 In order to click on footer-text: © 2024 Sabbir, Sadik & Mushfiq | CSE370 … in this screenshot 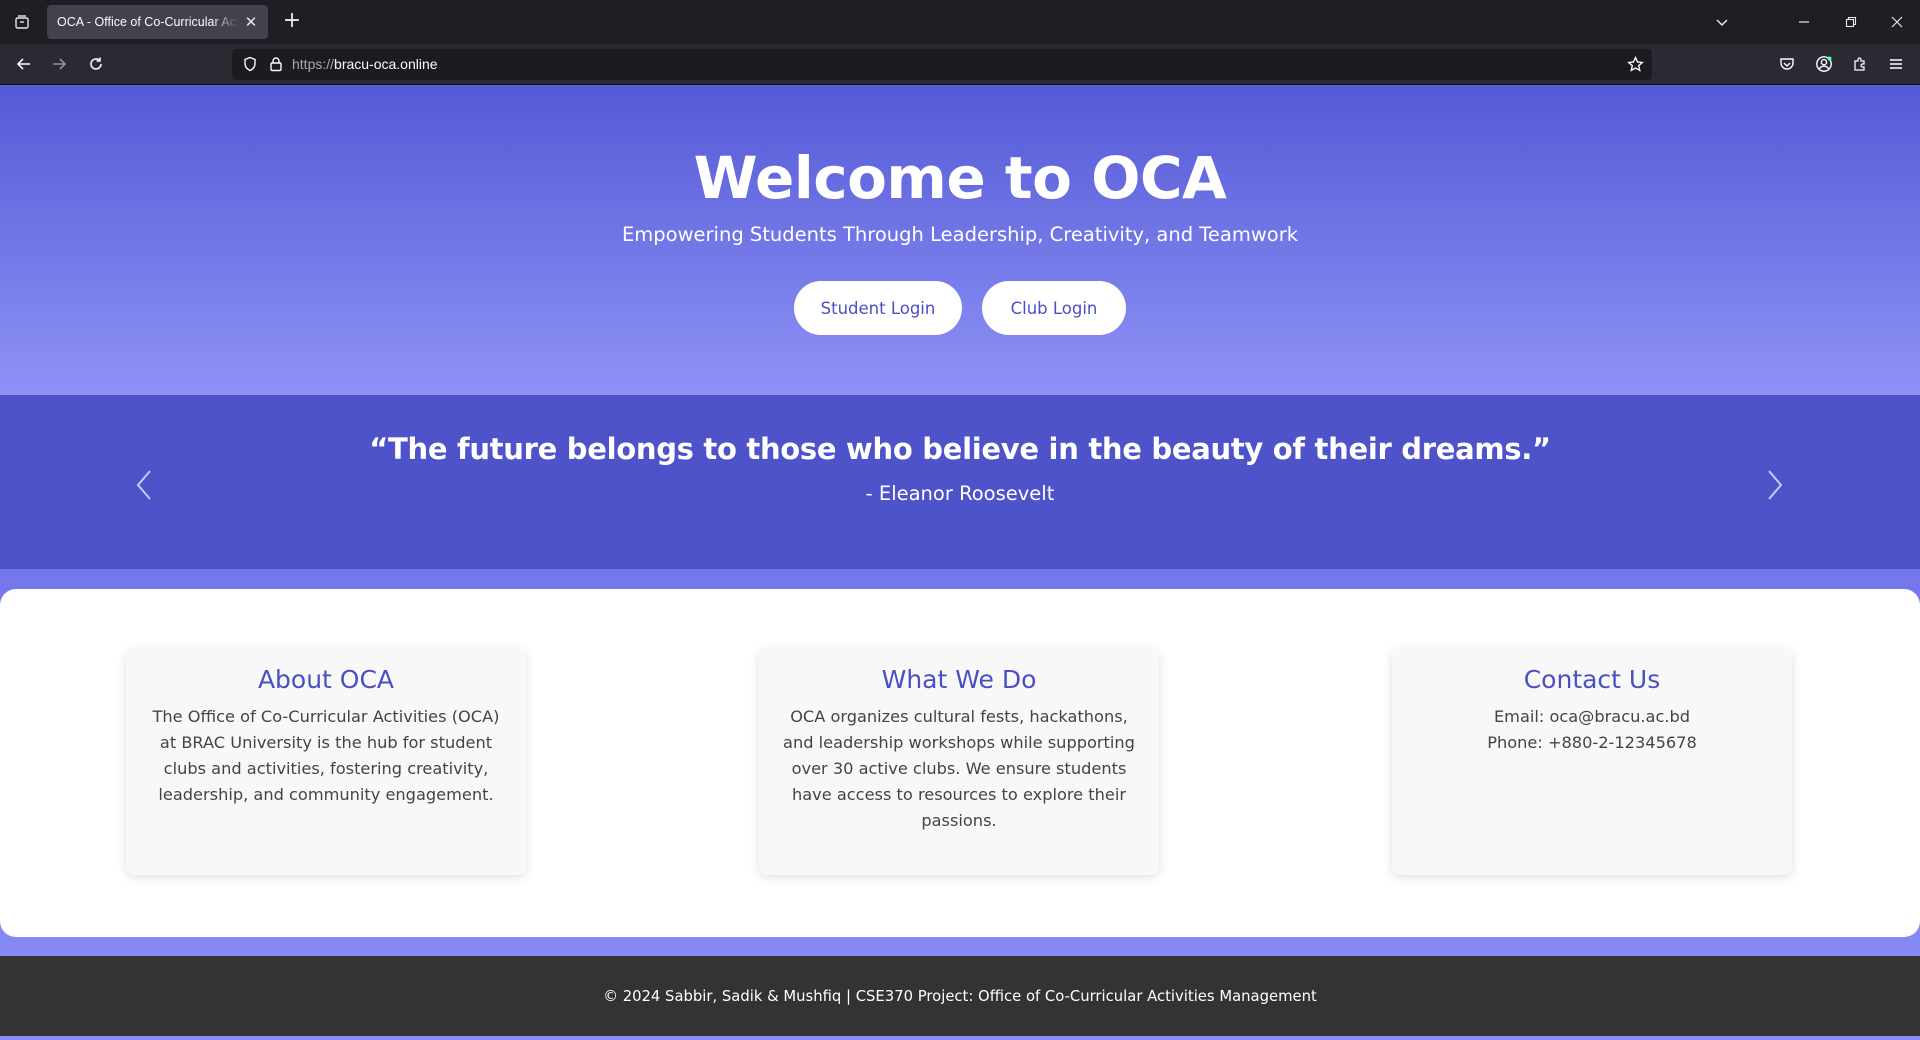, I will do `click(960, 996)`.